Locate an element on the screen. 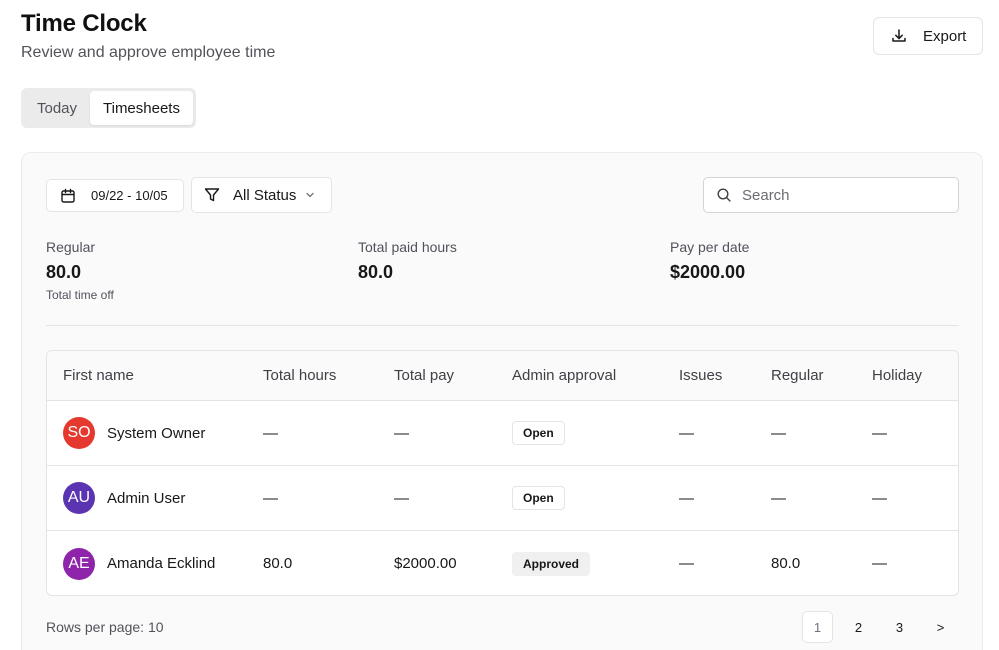  date-range-button: 09/22 - 10/05 is located at coordinates (115, 195).